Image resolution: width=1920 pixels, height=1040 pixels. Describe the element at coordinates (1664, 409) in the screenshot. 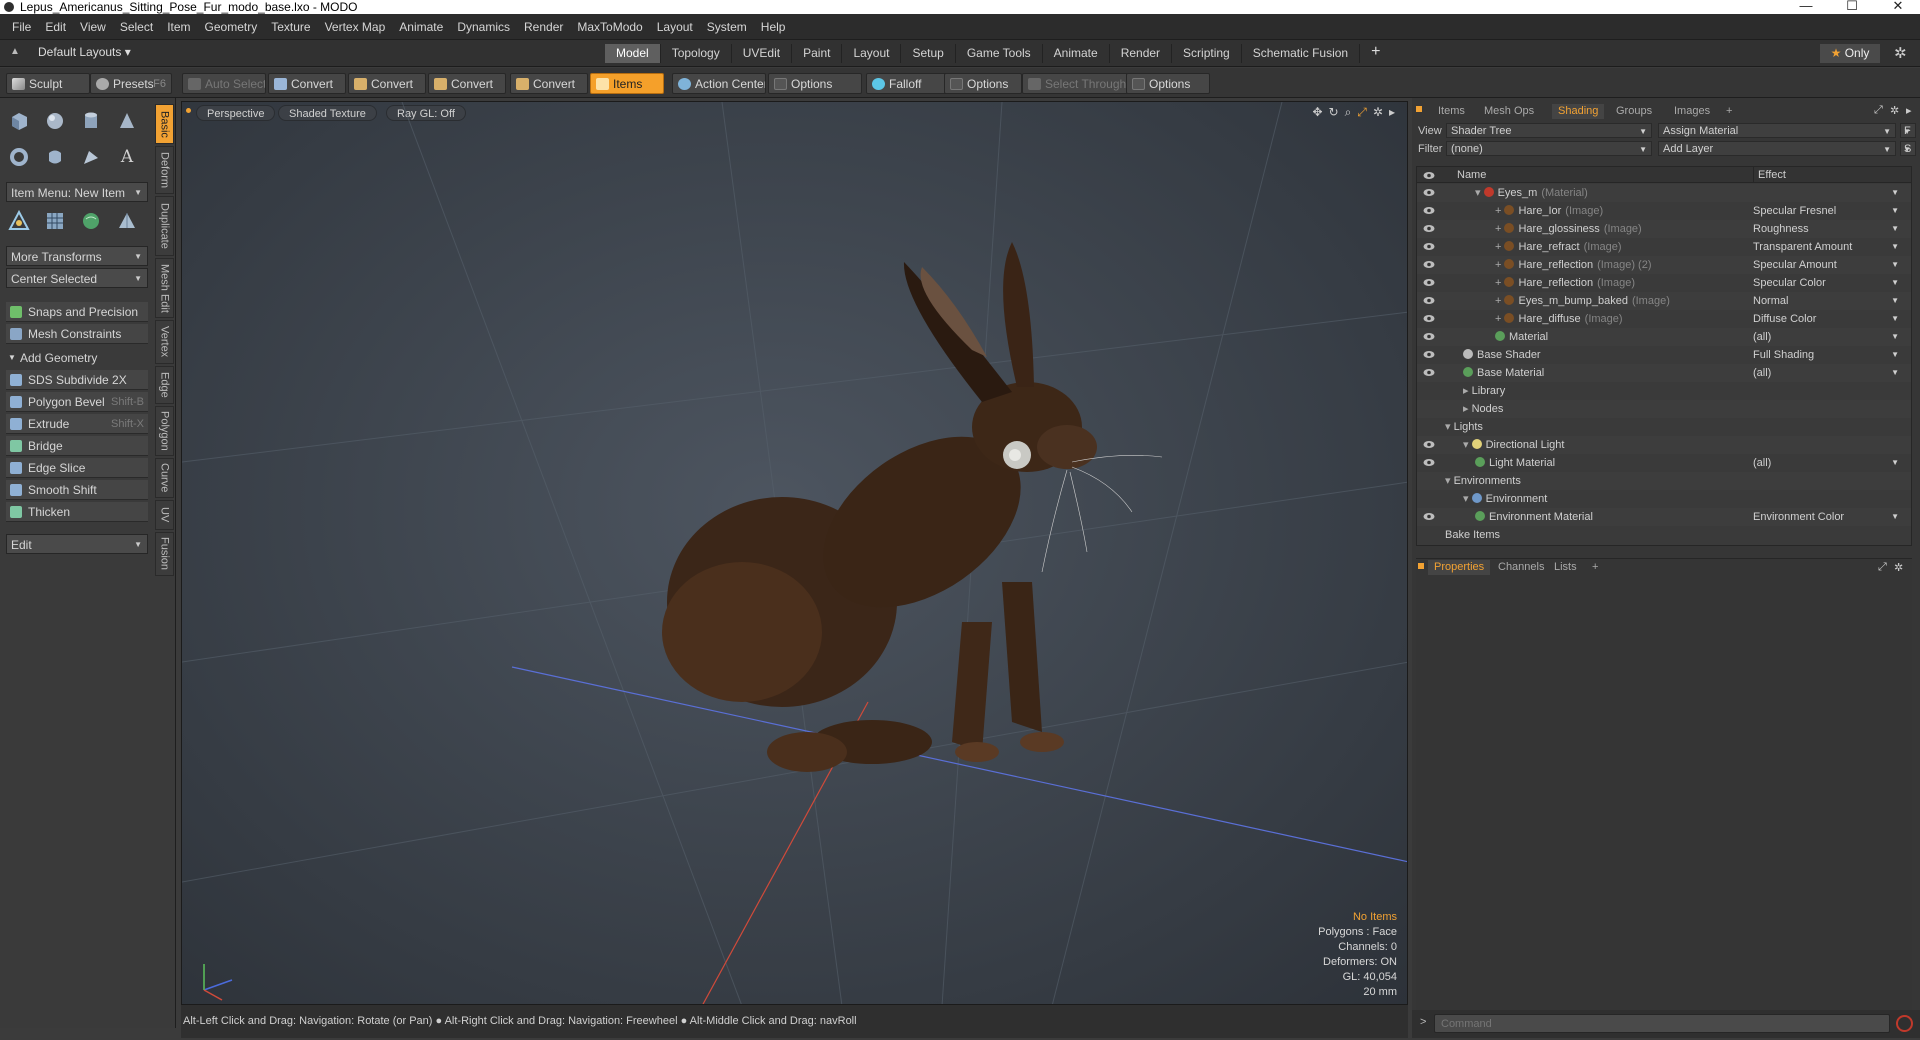

I see `tree-row: ▸ Nodes` at that location.